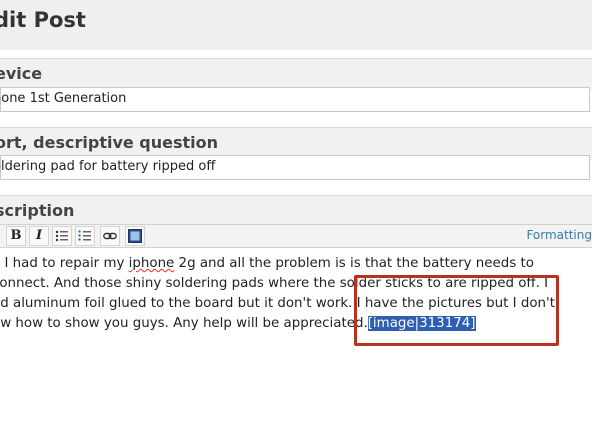 This screenshot has width=592, height=444. I want to click on bullet-list-icon, so click(61, 236).